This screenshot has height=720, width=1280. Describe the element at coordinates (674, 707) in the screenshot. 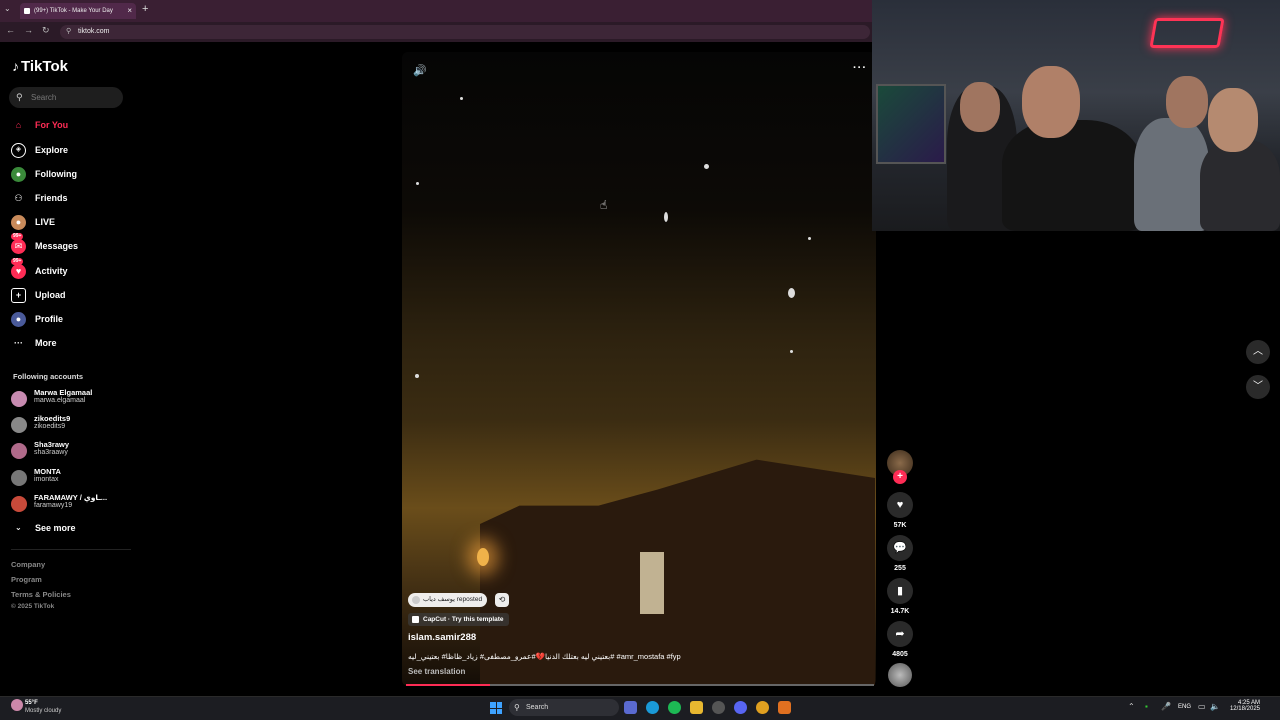

I see `spotify-icon` at that location.